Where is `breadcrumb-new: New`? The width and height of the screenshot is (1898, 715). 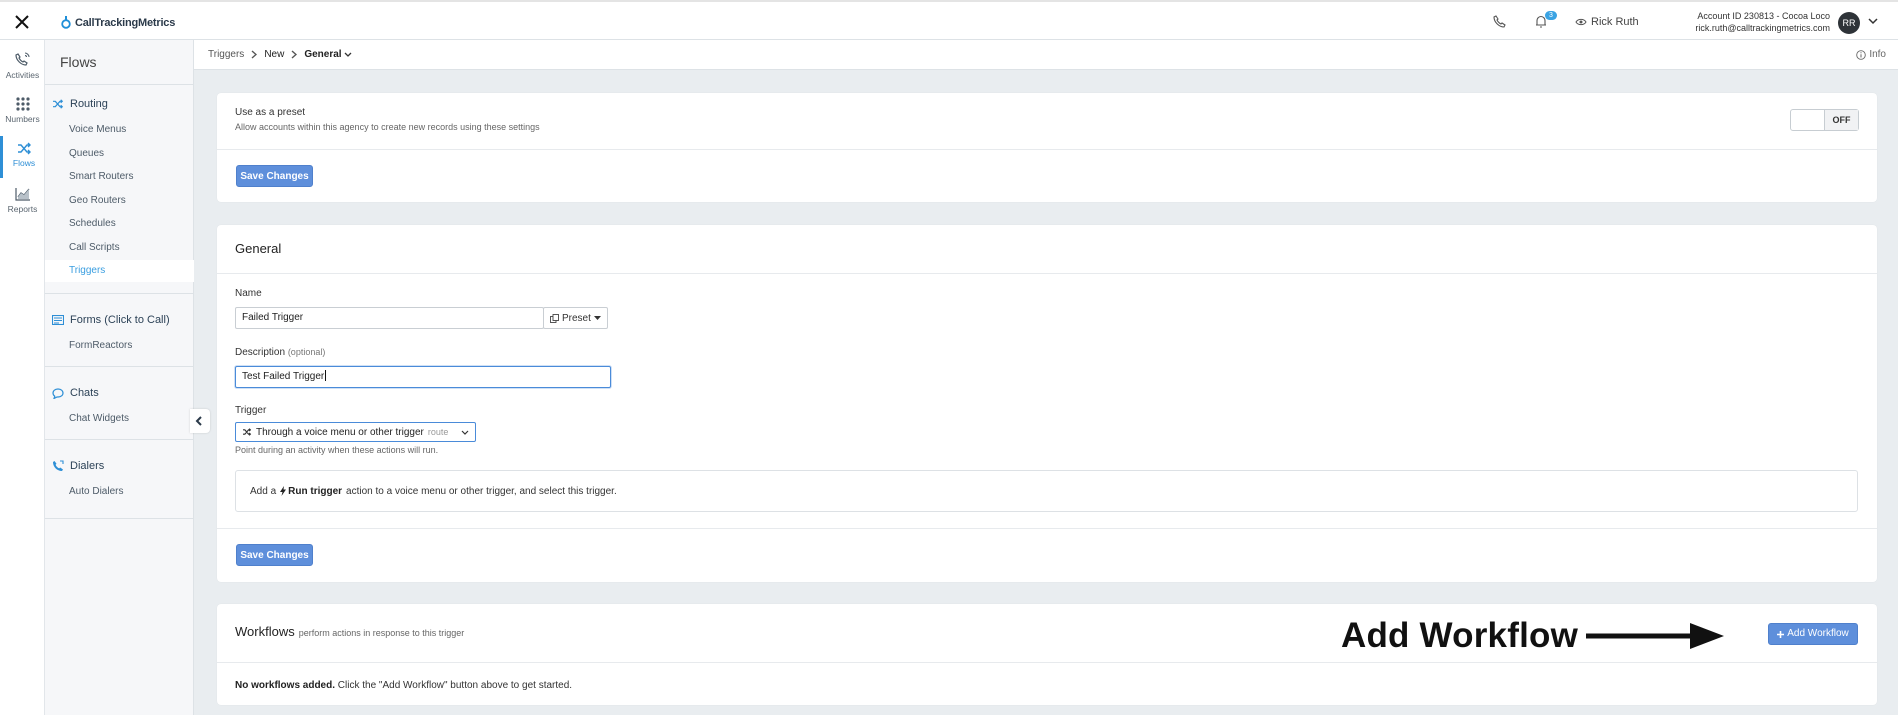 breadcrumb-new: New is located at coordinates (274, 54).